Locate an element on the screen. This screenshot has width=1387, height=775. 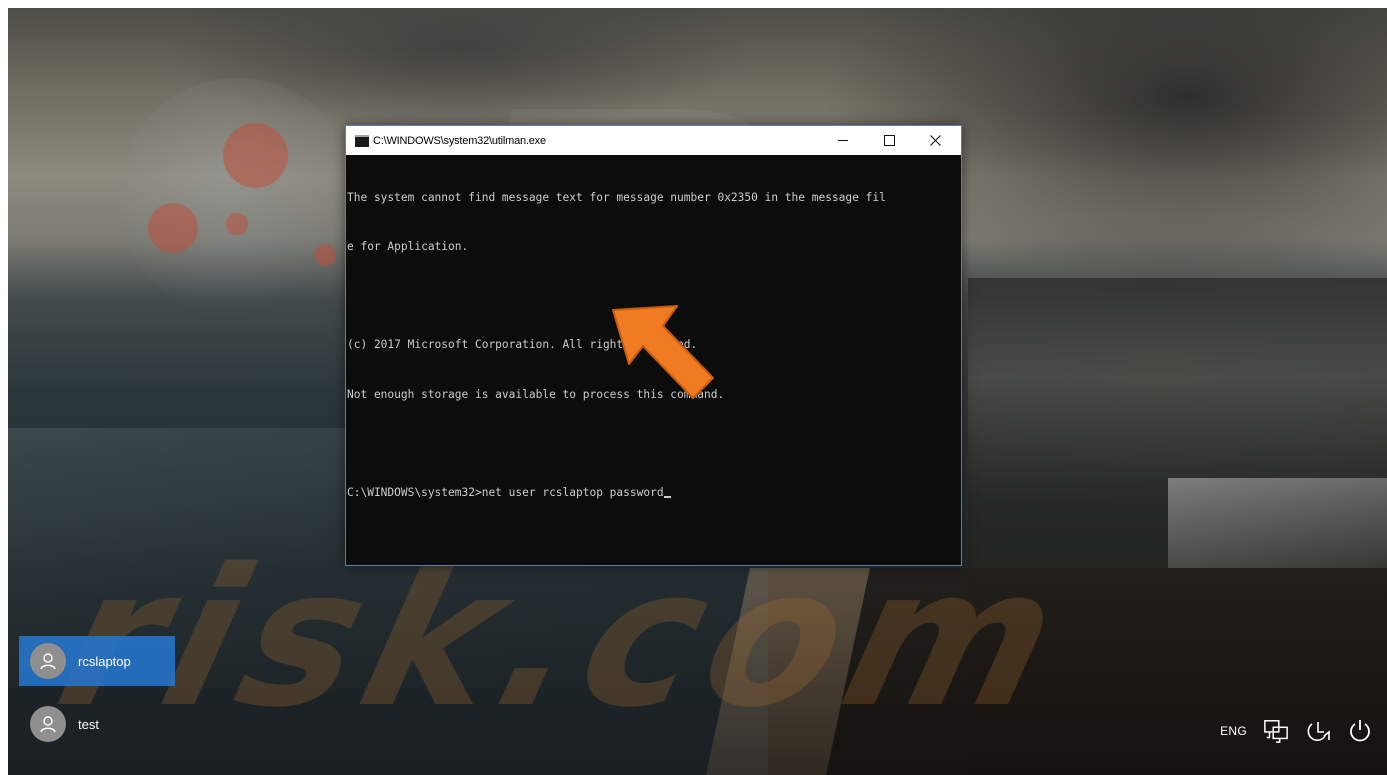
maximize-button is located at coordinates (889, 140).